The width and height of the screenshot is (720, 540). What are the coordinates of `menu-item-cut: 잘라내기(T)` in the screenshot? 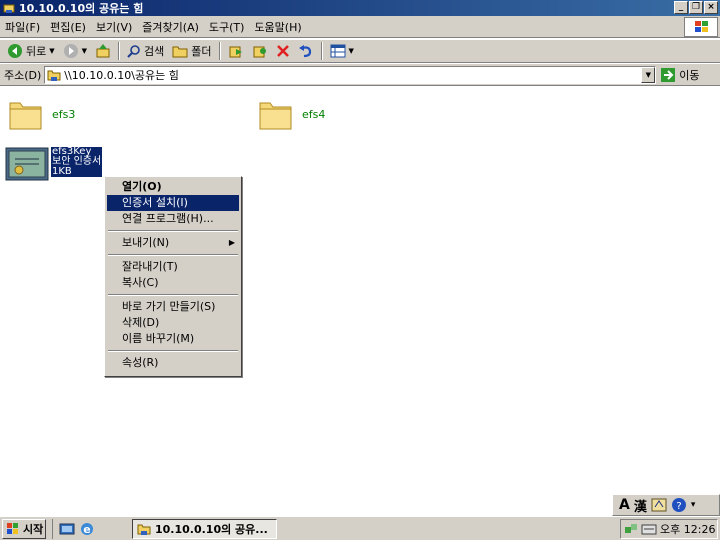 It's located at (173, 267).